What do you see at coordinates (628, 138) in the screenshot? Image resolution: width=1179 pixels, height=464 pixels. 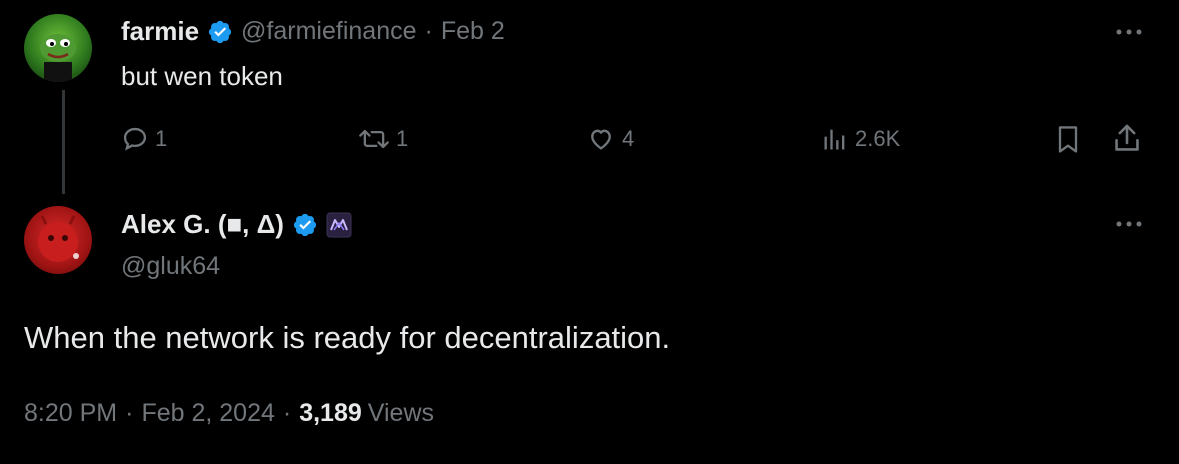 I see `like-count: 4` at bounding box center [628, 138].